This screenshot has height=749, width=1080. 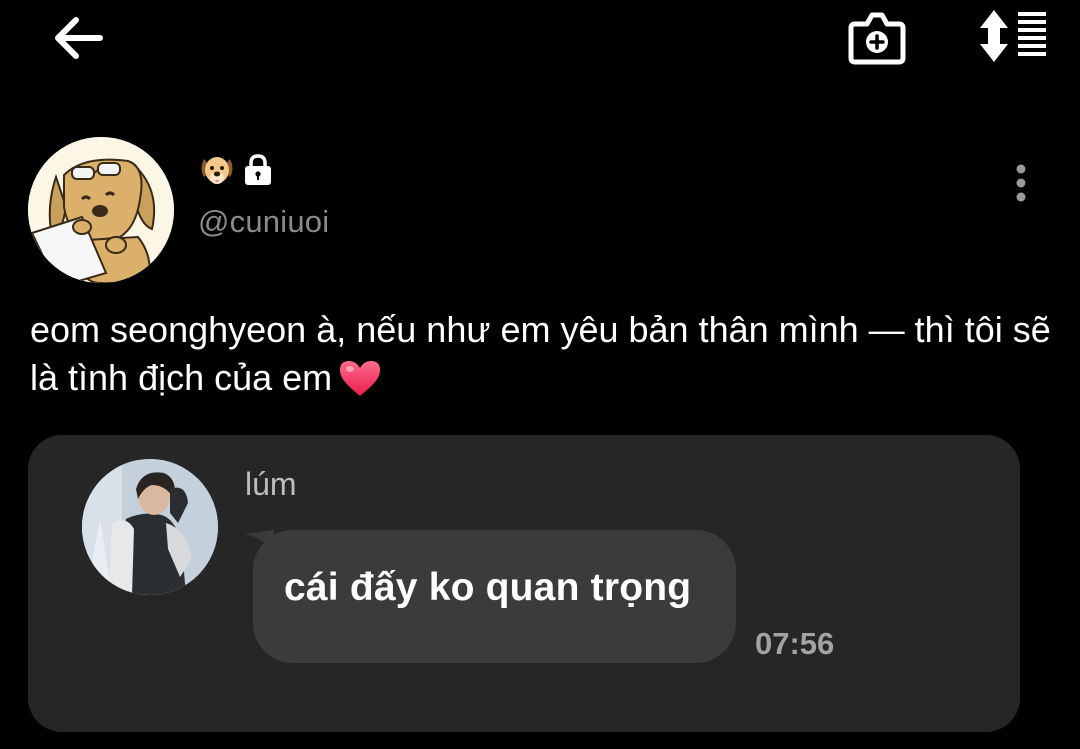 What do you see at coordinates (258, 169) in the screenshot?
I see `lock-icon` at bounding box center [258, 169].